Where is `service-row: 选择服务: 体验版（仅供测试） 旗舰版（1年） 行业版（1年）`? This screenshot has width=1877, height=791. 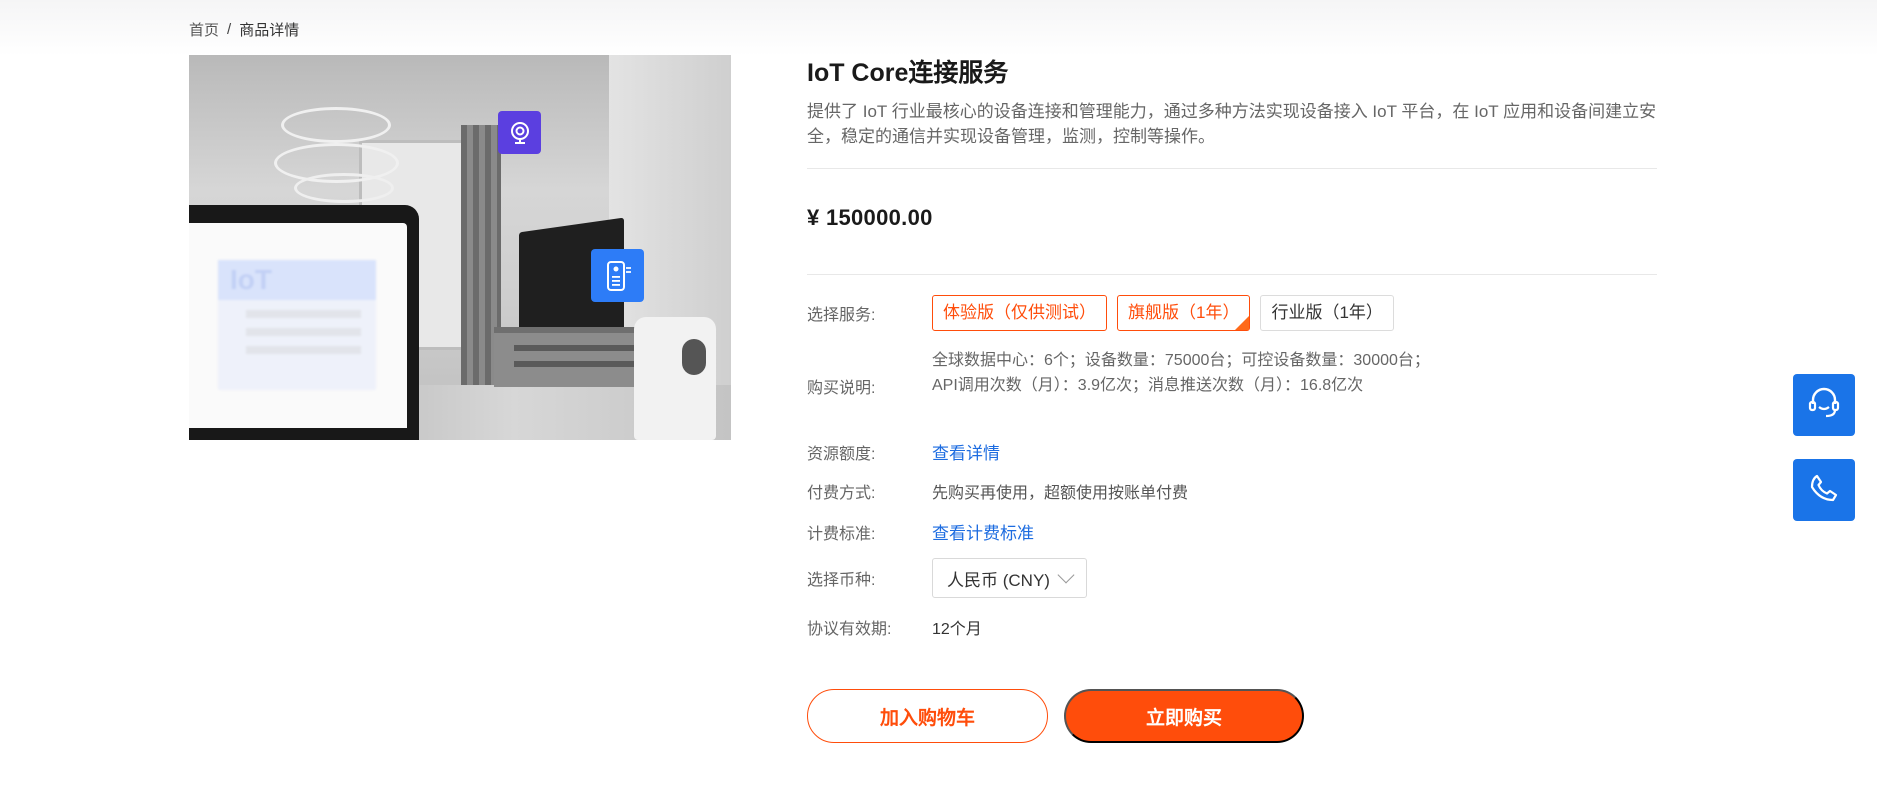 service-row: 选择服务: 体验版（仅供测试） 旗舰版（1年） 行业版（1年） is located at coordinates (1105, 313).